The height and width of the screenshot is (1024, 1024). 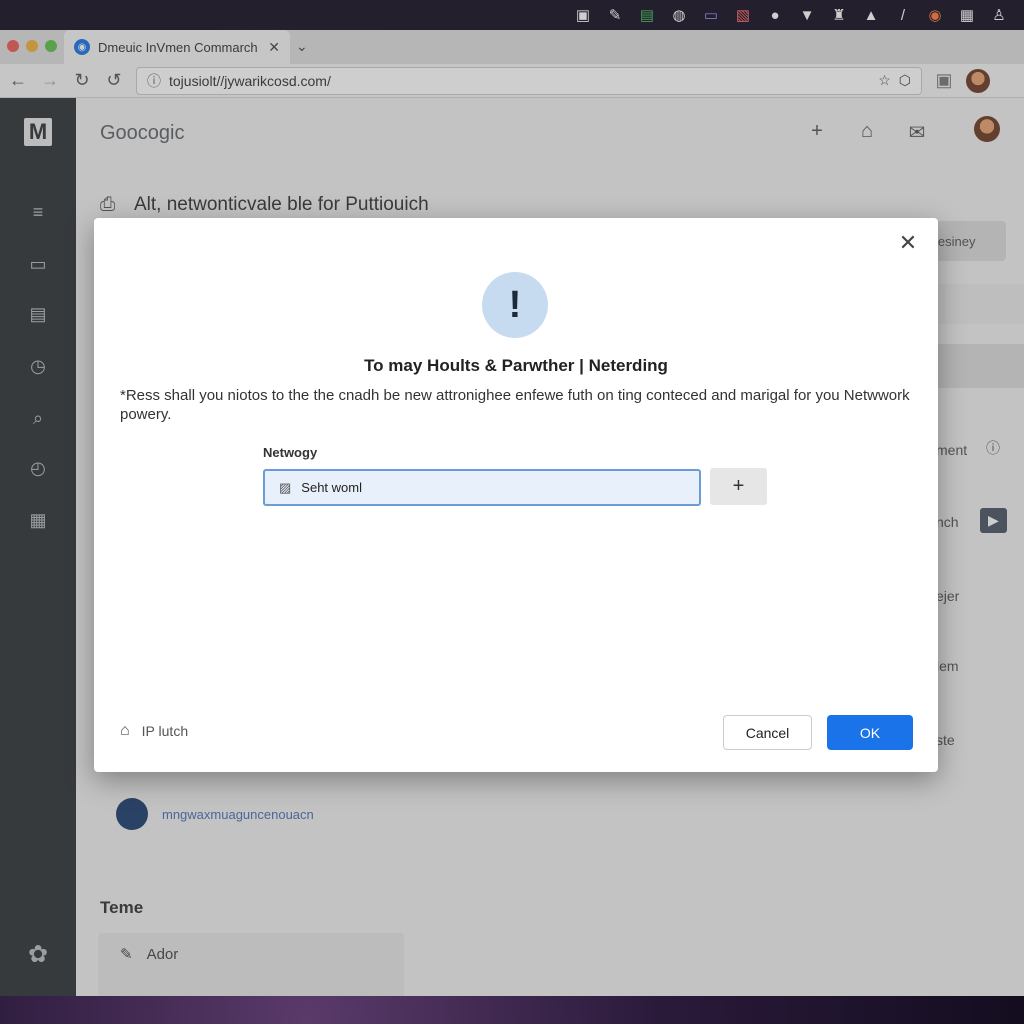 What do you see at coordinates (482, 487) in the screenshot?
I see `network-input: ▨ Seht woml` at bounding box center [482, 487].